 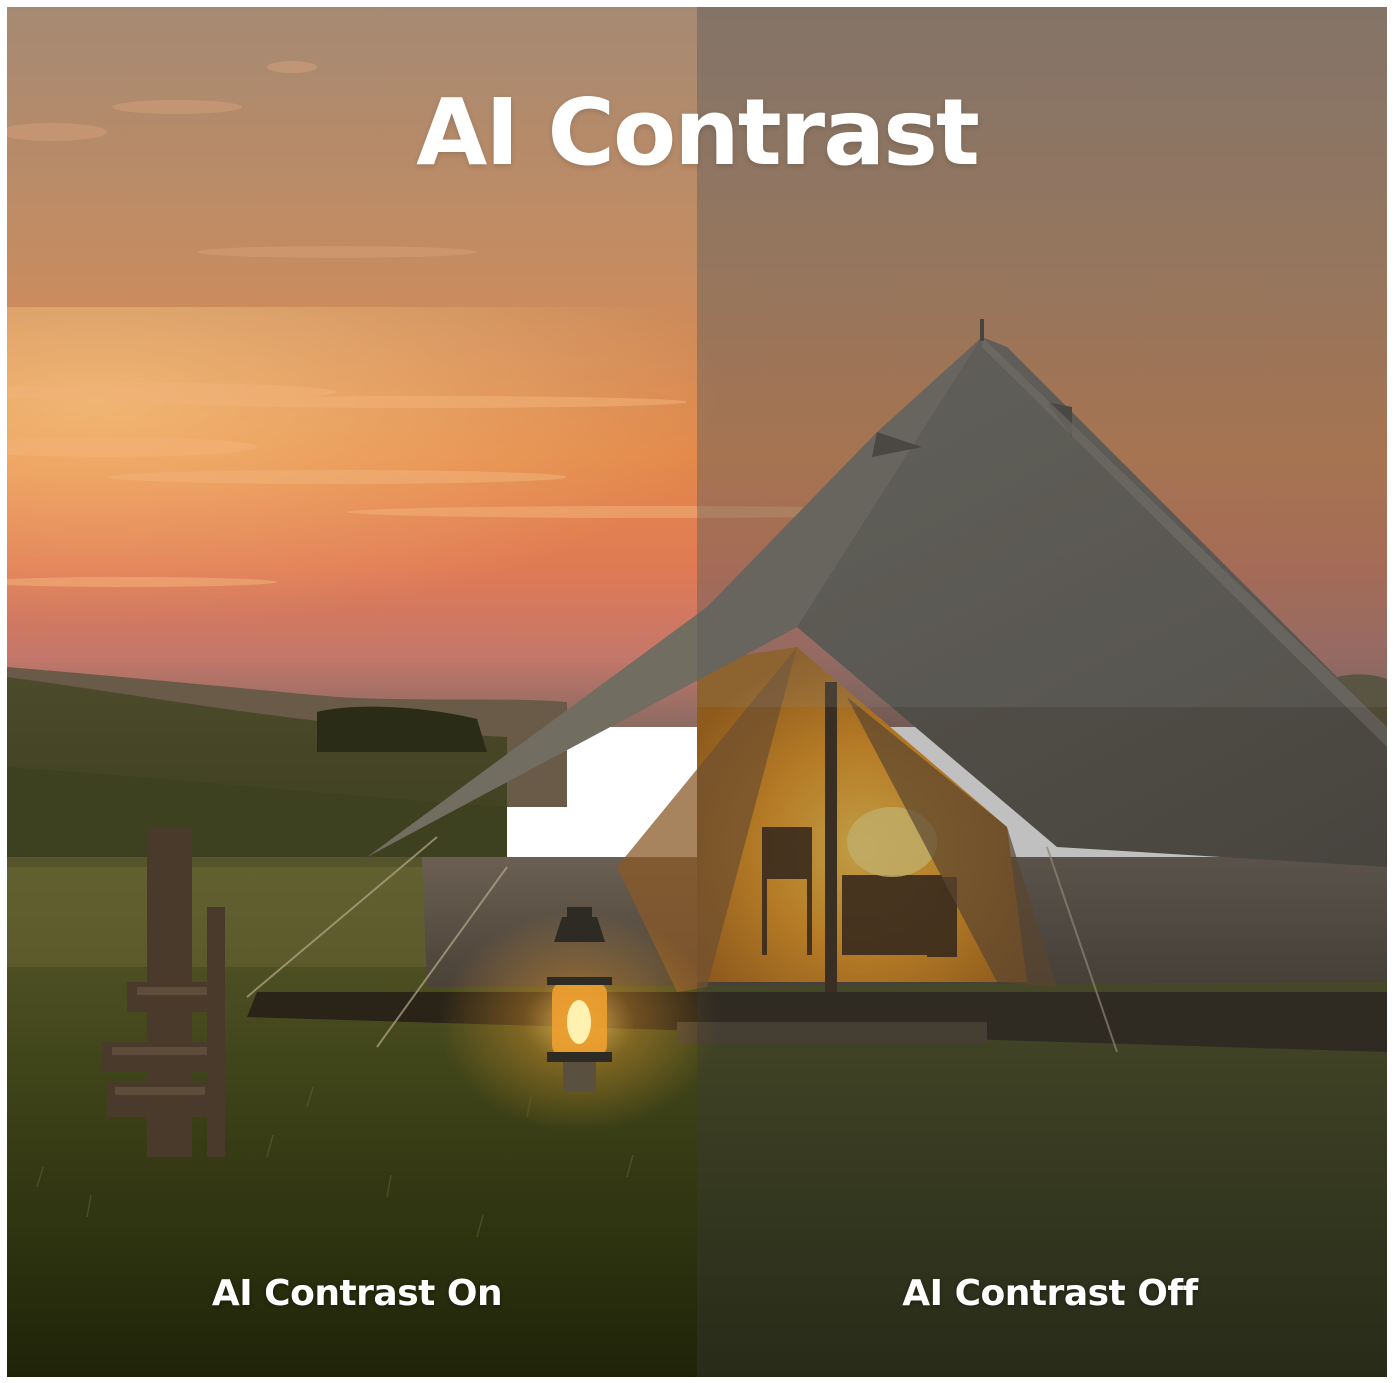 What do you see at coordinates (1050, 1293) in the screenshot?
I see `contrast-off-label: AI Contrast Off` at bounding box center [1050, 1293].